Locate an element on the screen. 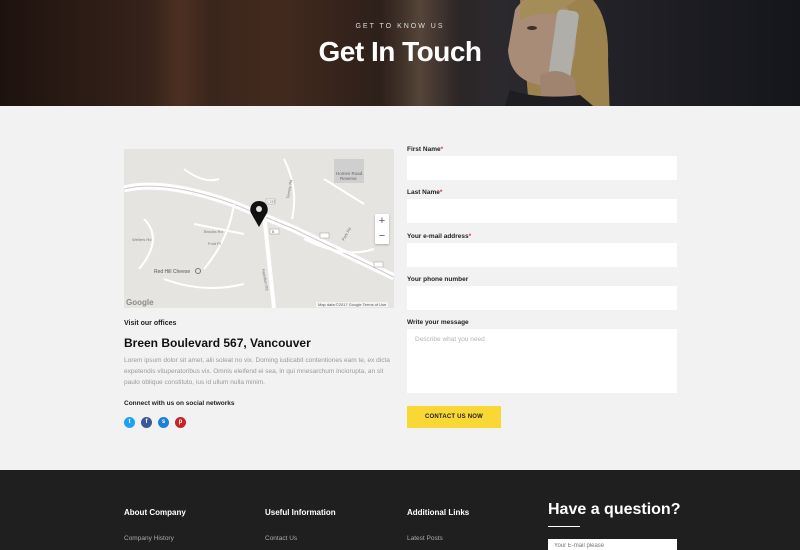 The height and width of the screenshot is (550, 800). zoom-out-button: − is located at coordinates (382, 236).